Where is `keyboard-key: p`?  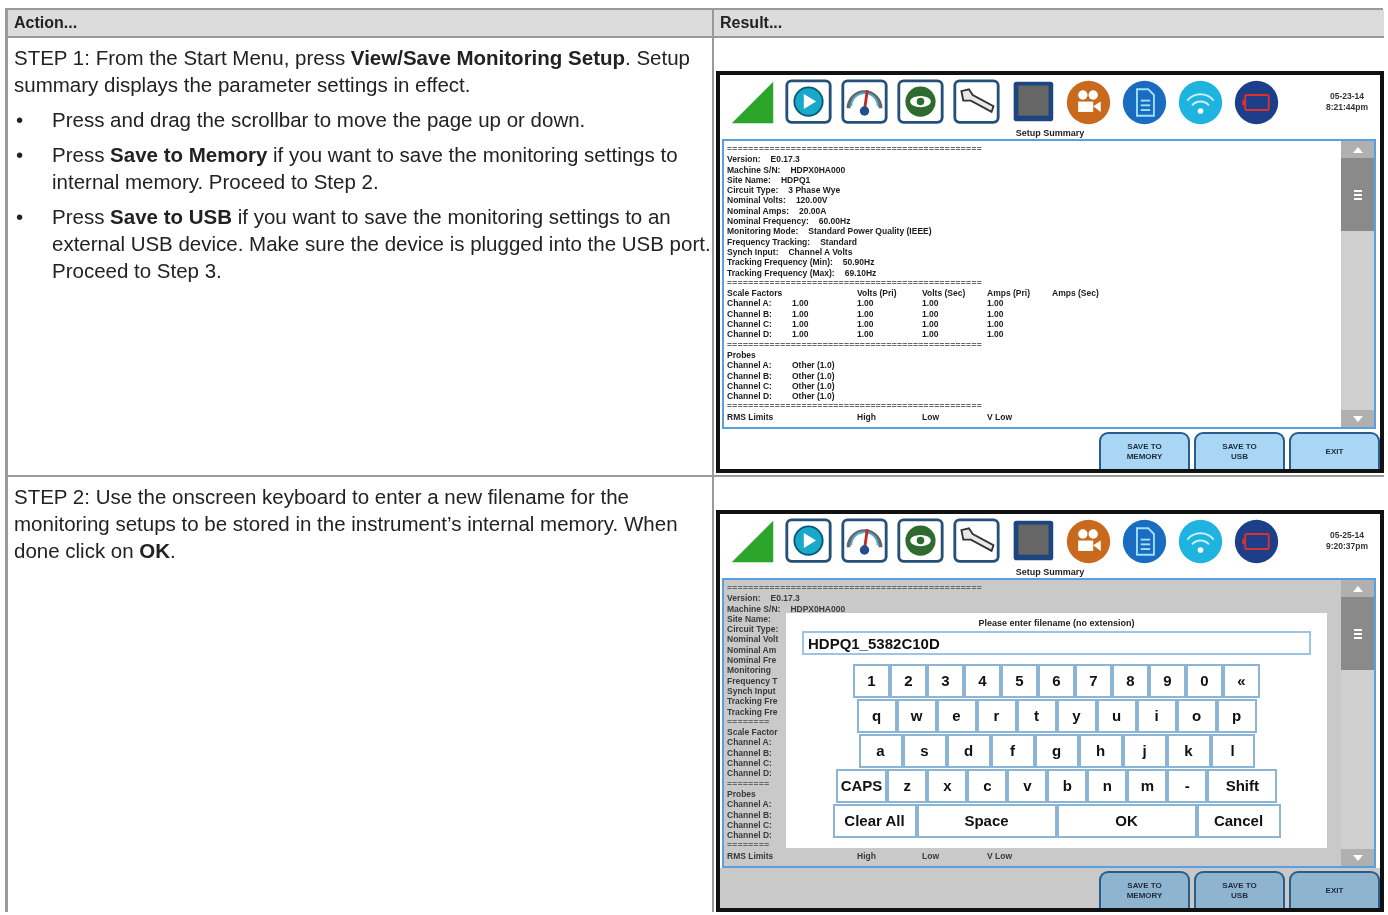
keyboard-key: p is located at coordinates (1236, 716).